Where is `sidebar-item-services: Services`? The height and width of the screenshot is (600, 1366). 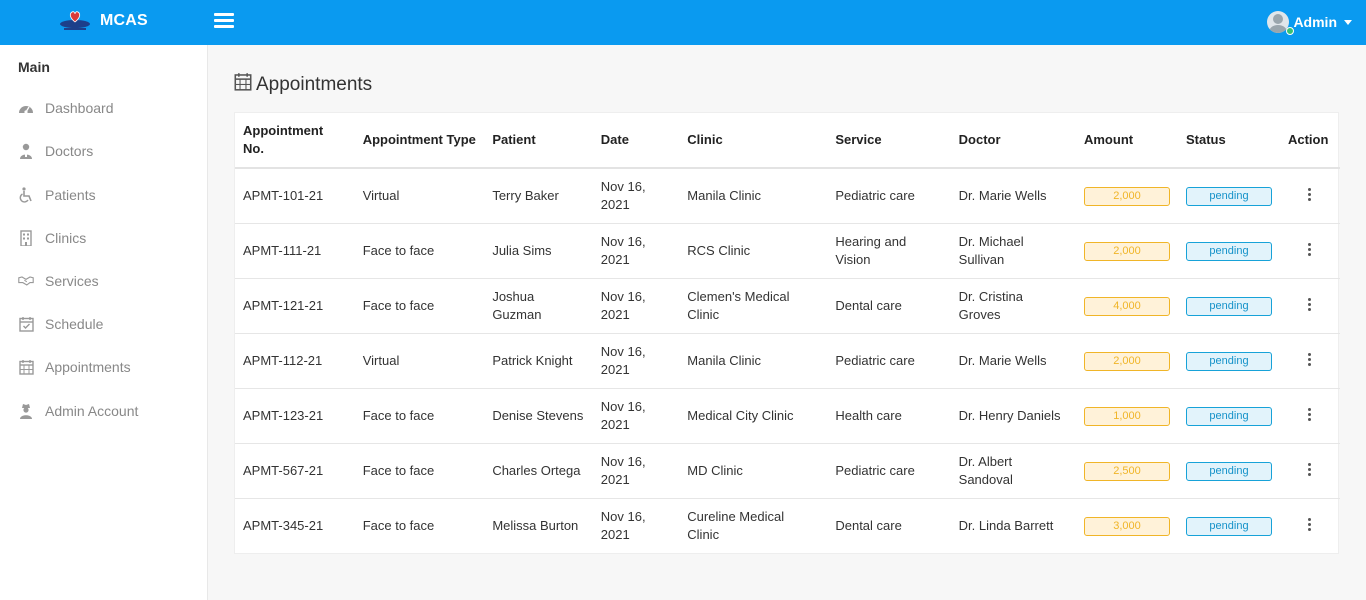 sidebar-item-services: Services is located at coordinates (58, 281).